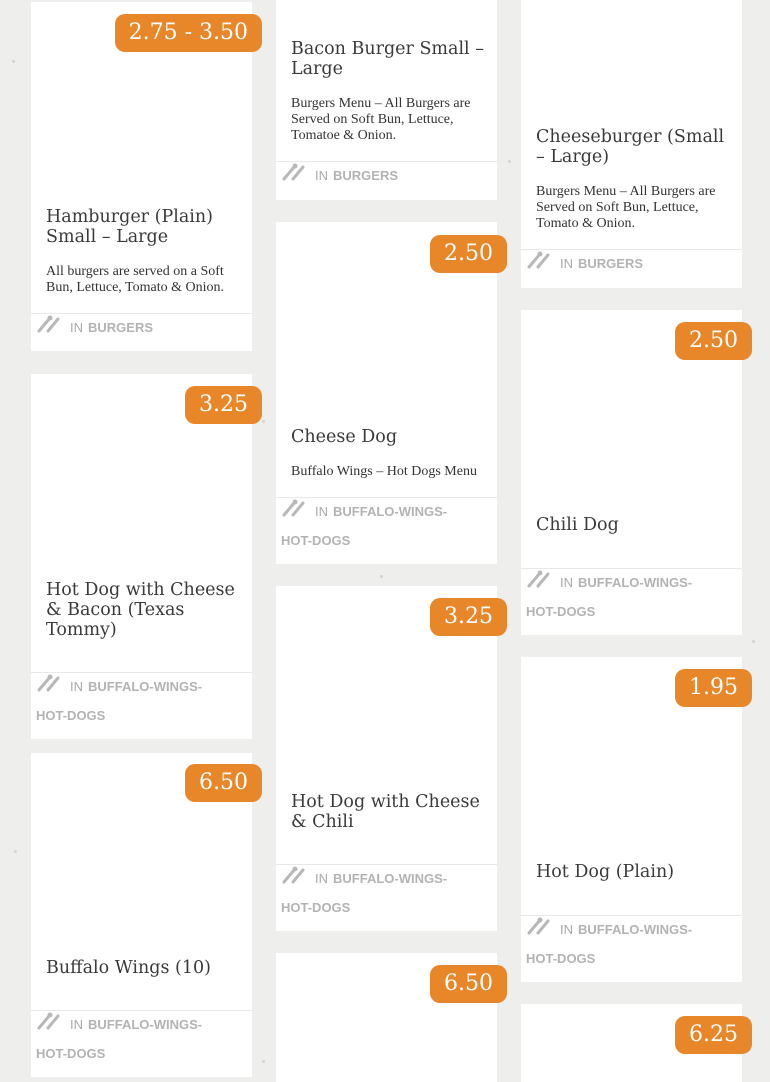 The width and height of the screenshot is (770, 1082). I want to click on item-title: Buffalo Wings (10), so click(143, 968).